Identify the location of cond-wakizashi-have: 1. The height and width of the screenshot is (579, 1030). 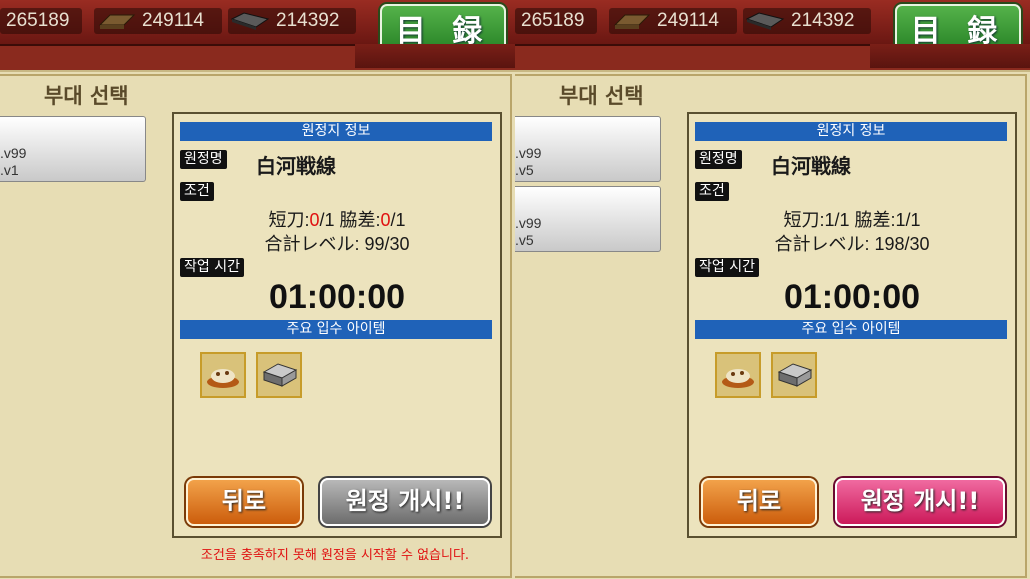
(900, 220).